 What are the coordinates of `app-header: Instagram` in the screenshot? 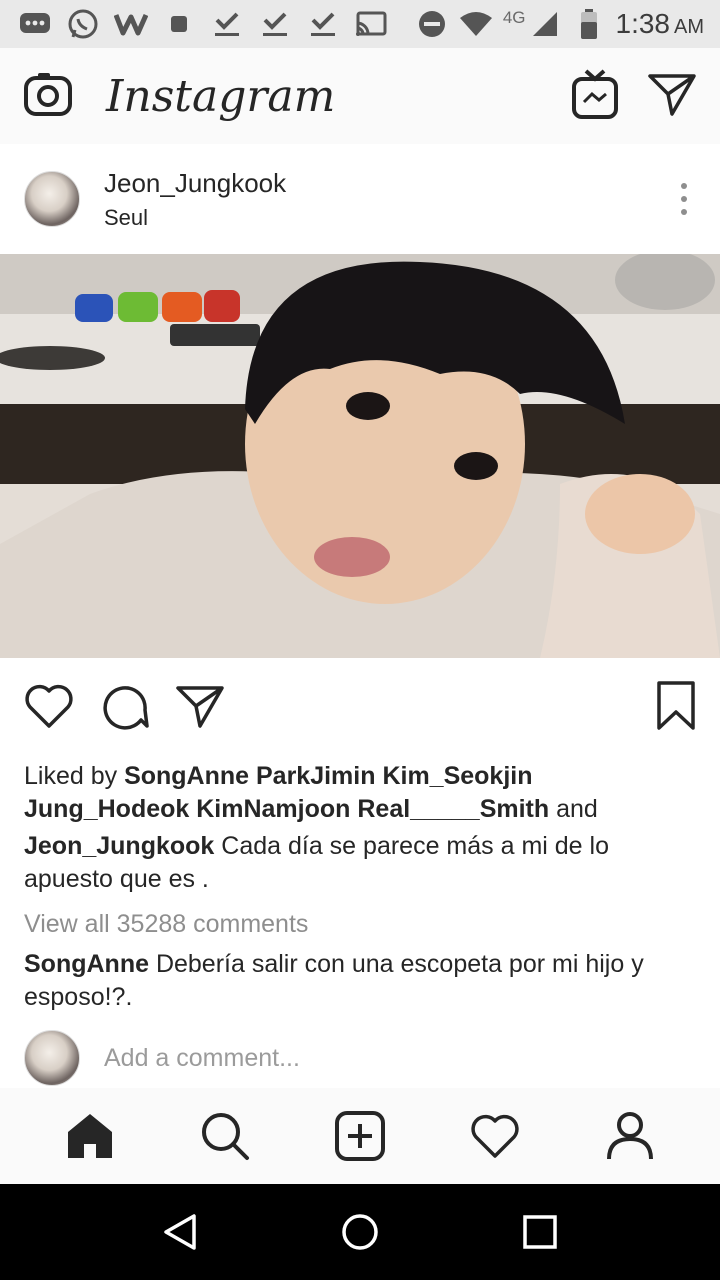 It's located at (360, 96).